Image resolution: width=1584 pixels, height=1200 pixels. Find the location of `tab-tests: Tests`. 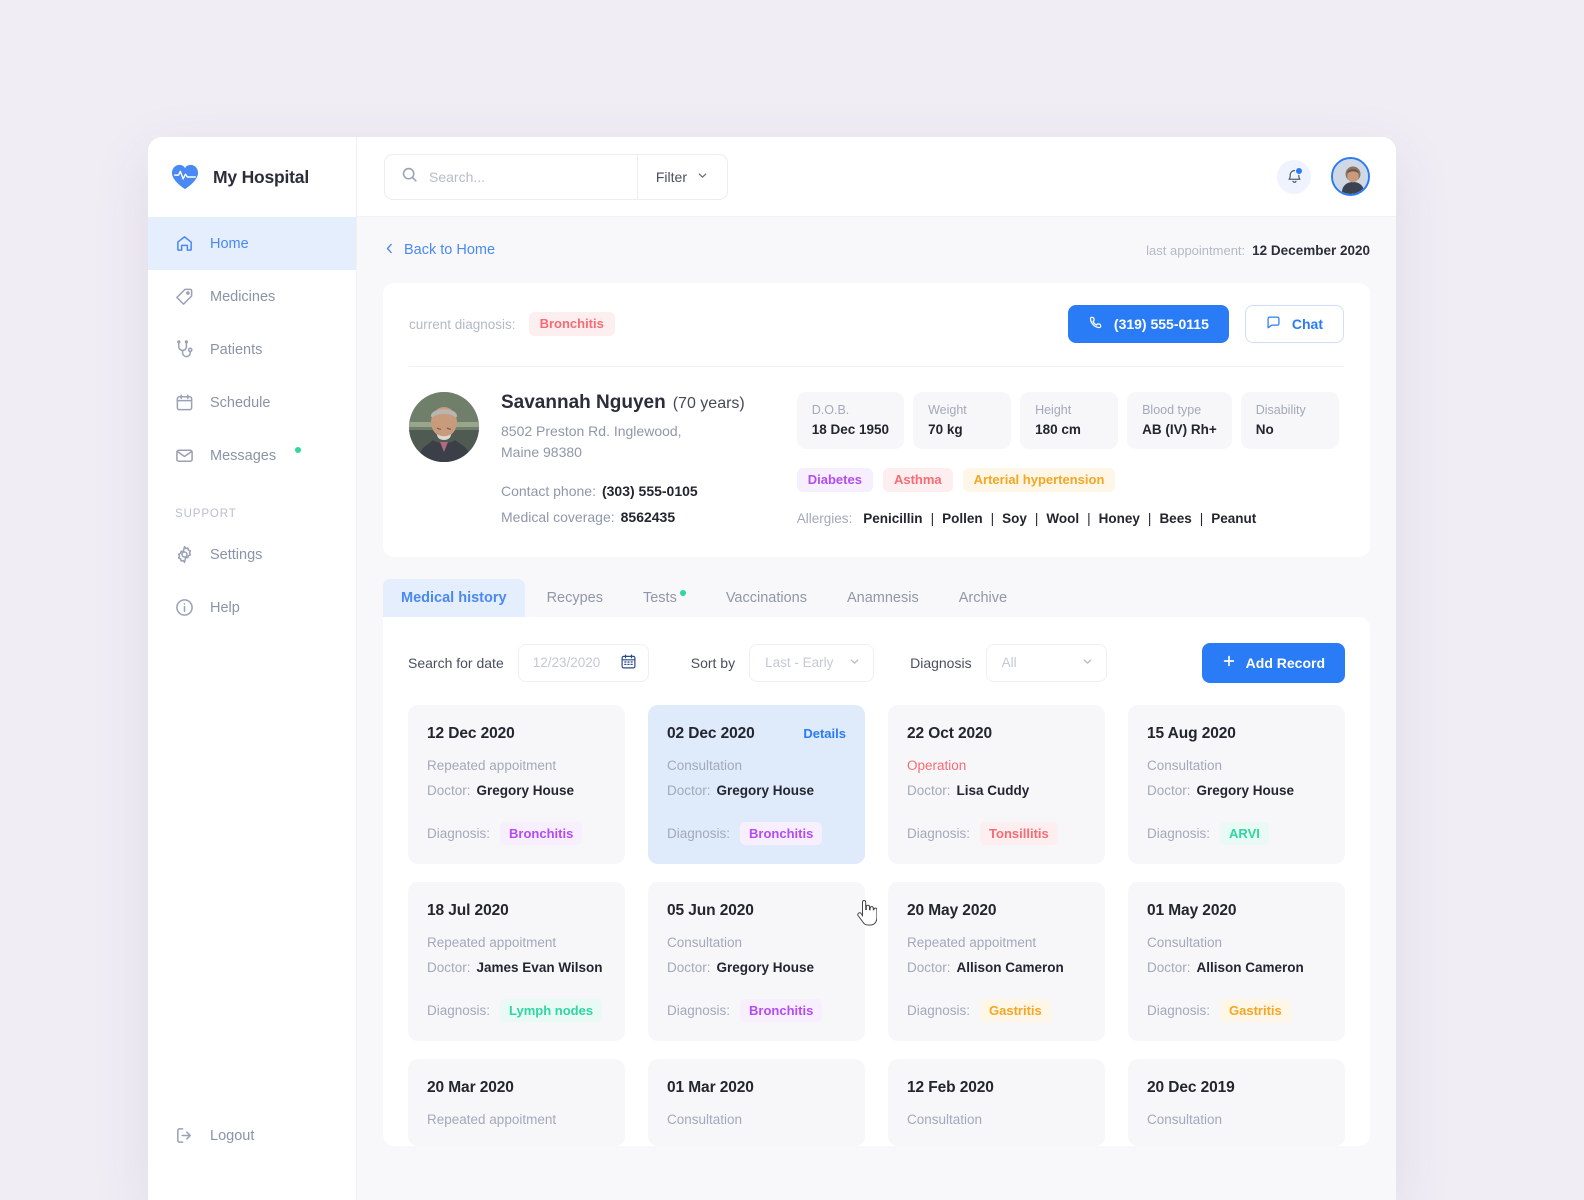

tab-tests: Tests is located at coordinates (664, 598).